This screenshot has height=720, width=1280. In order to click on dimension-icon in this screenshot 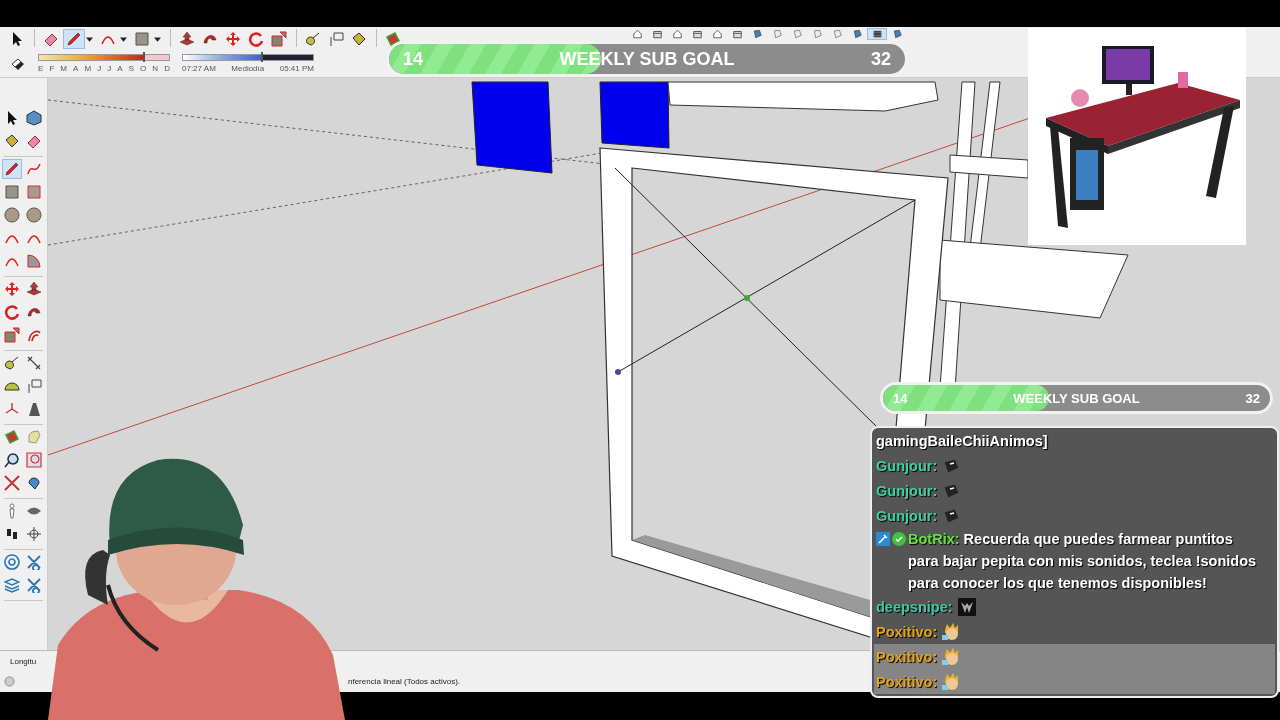, I will do `click(34, 363)`.